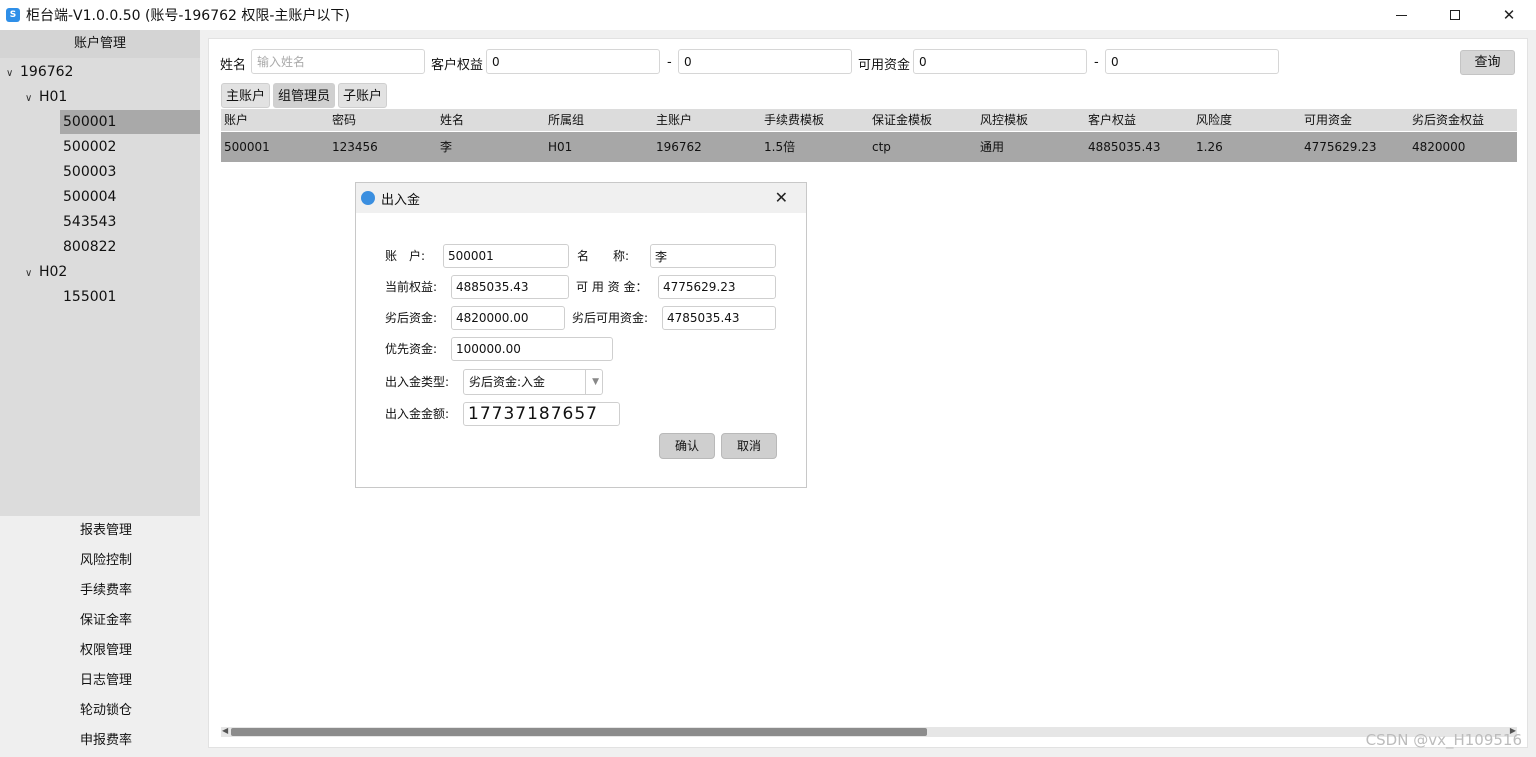  I want to click on tree-account-label: 155001, so click(90, 297).